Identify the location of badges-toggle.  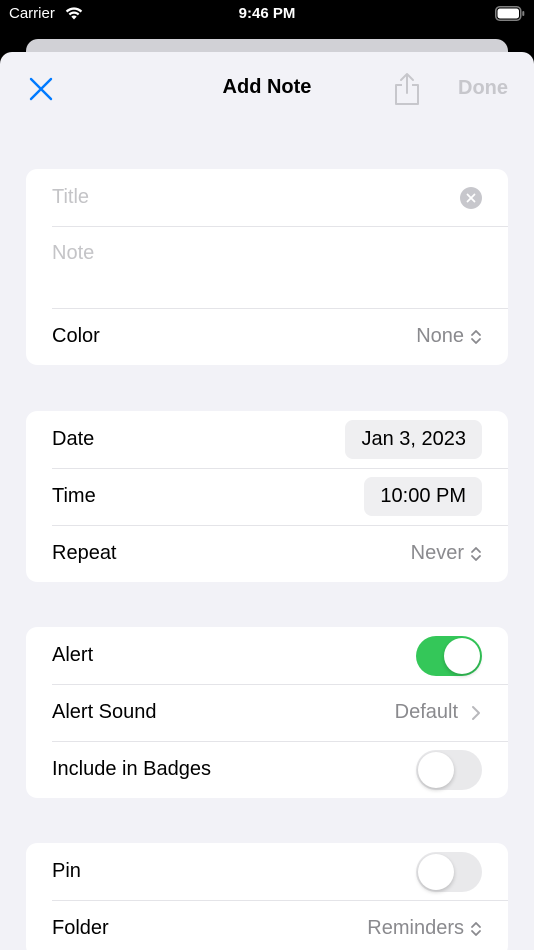
(449, 769).